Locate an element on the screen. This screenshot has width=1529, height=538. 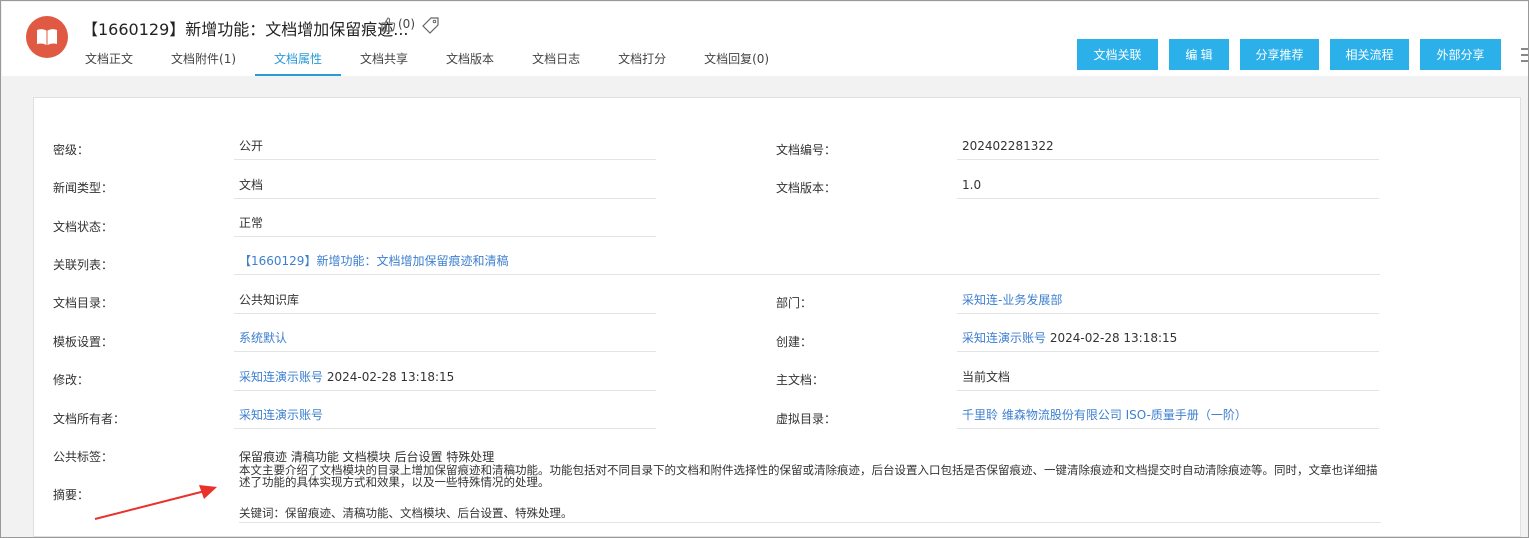
virtual-dir-label: 虚拟目录： is located at coordinates (806, 419).